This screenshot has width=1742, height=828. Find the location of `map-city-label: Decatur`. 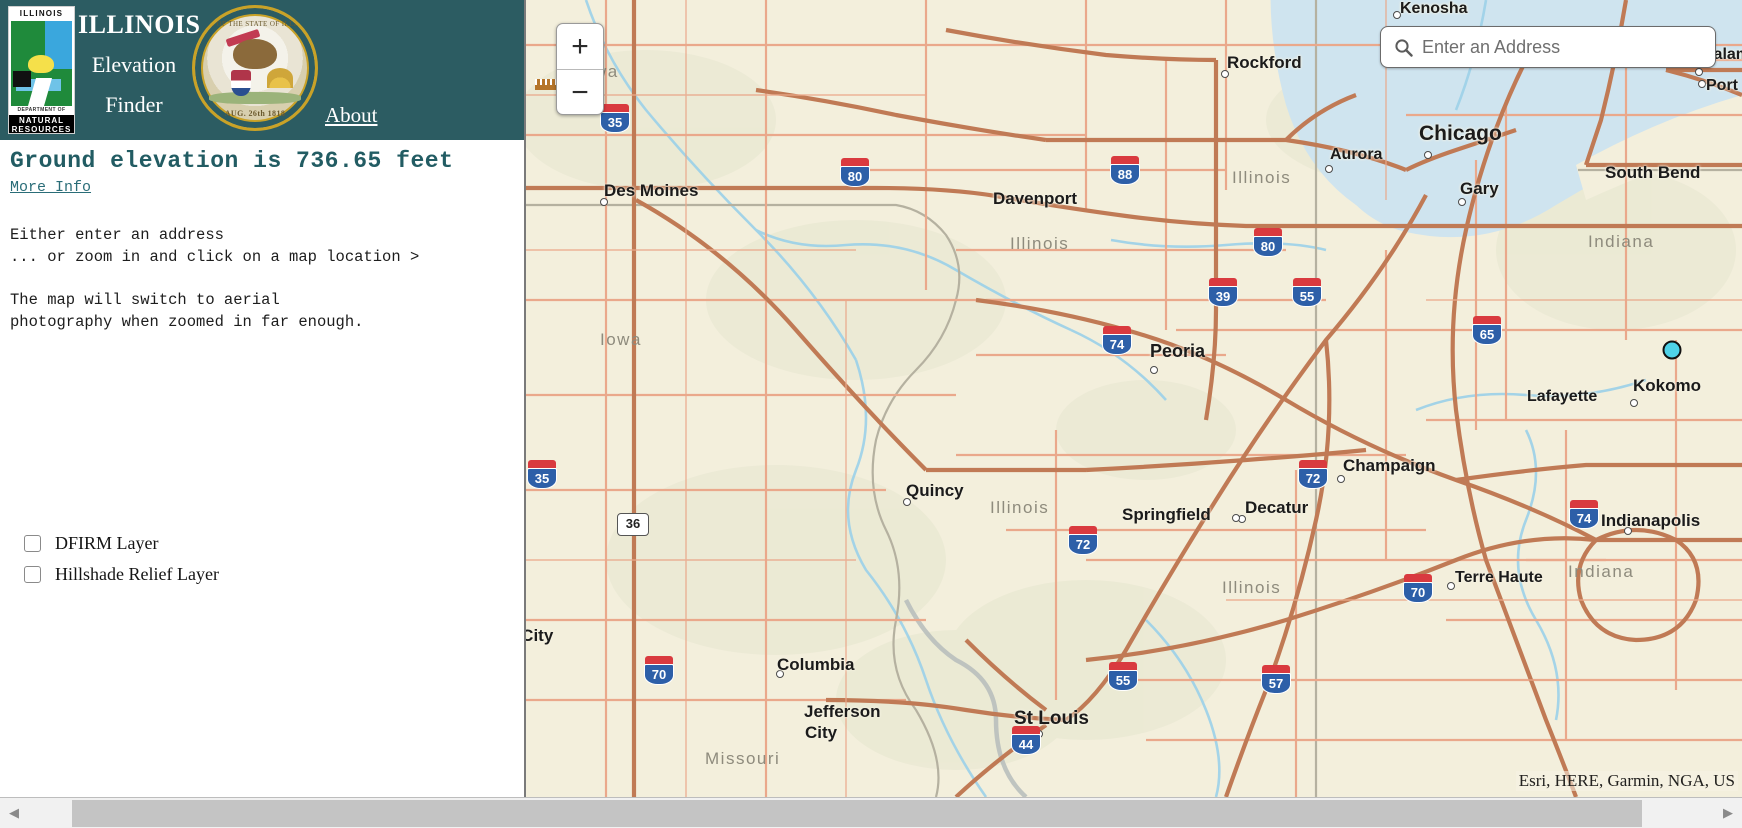

map-city-label: Decatur is located at coordinates (1277, 507).